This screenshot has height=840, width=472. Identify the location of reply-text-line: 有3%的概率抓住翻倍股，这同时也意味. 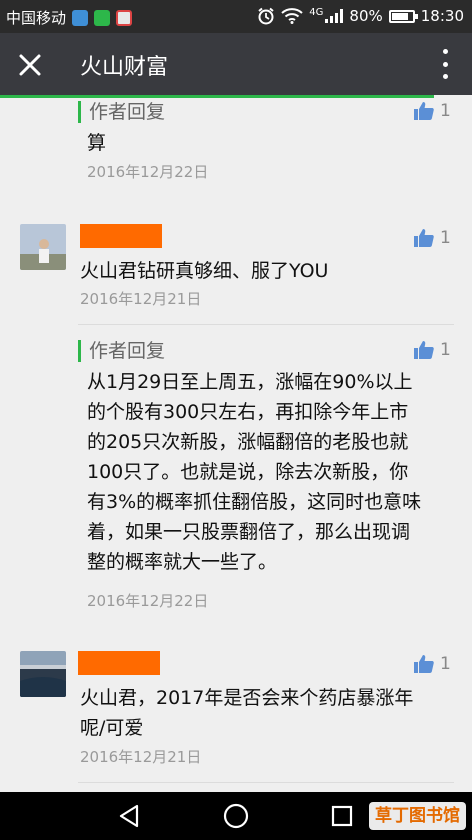
(254, 502).